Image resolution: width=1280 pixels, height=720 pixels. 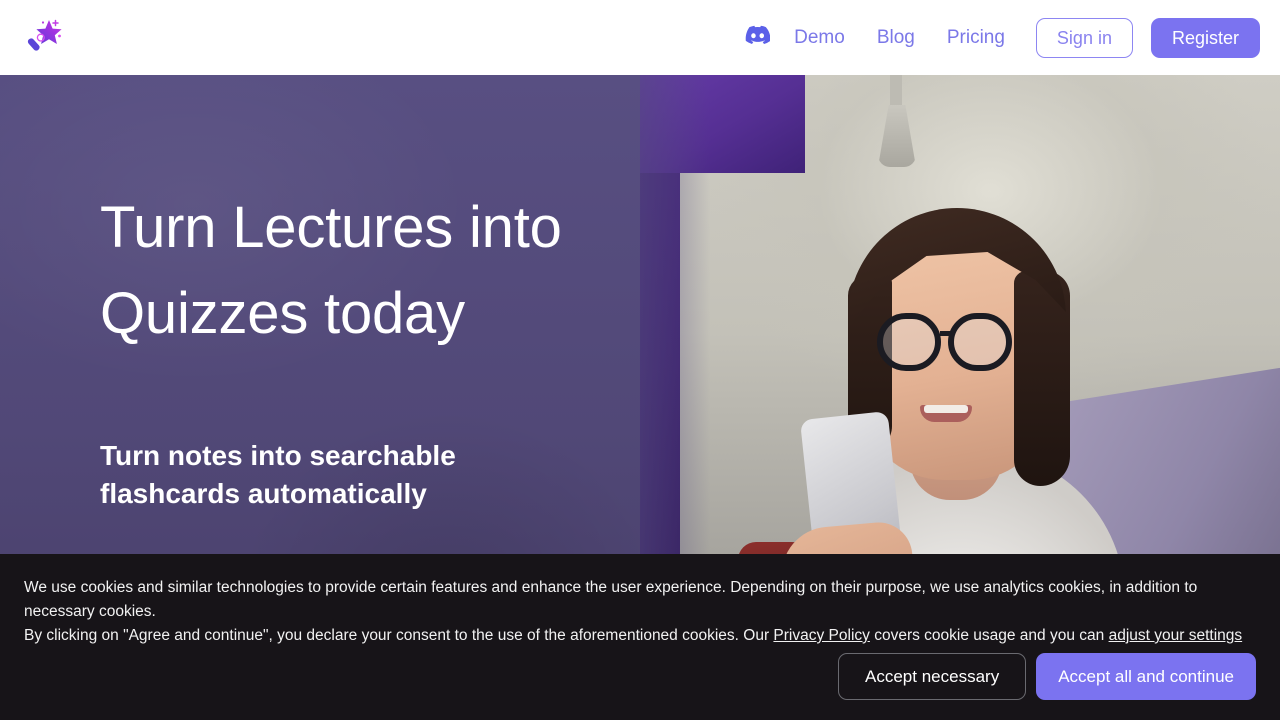 I want to click on discord-icon, so click(x=757, y=38).